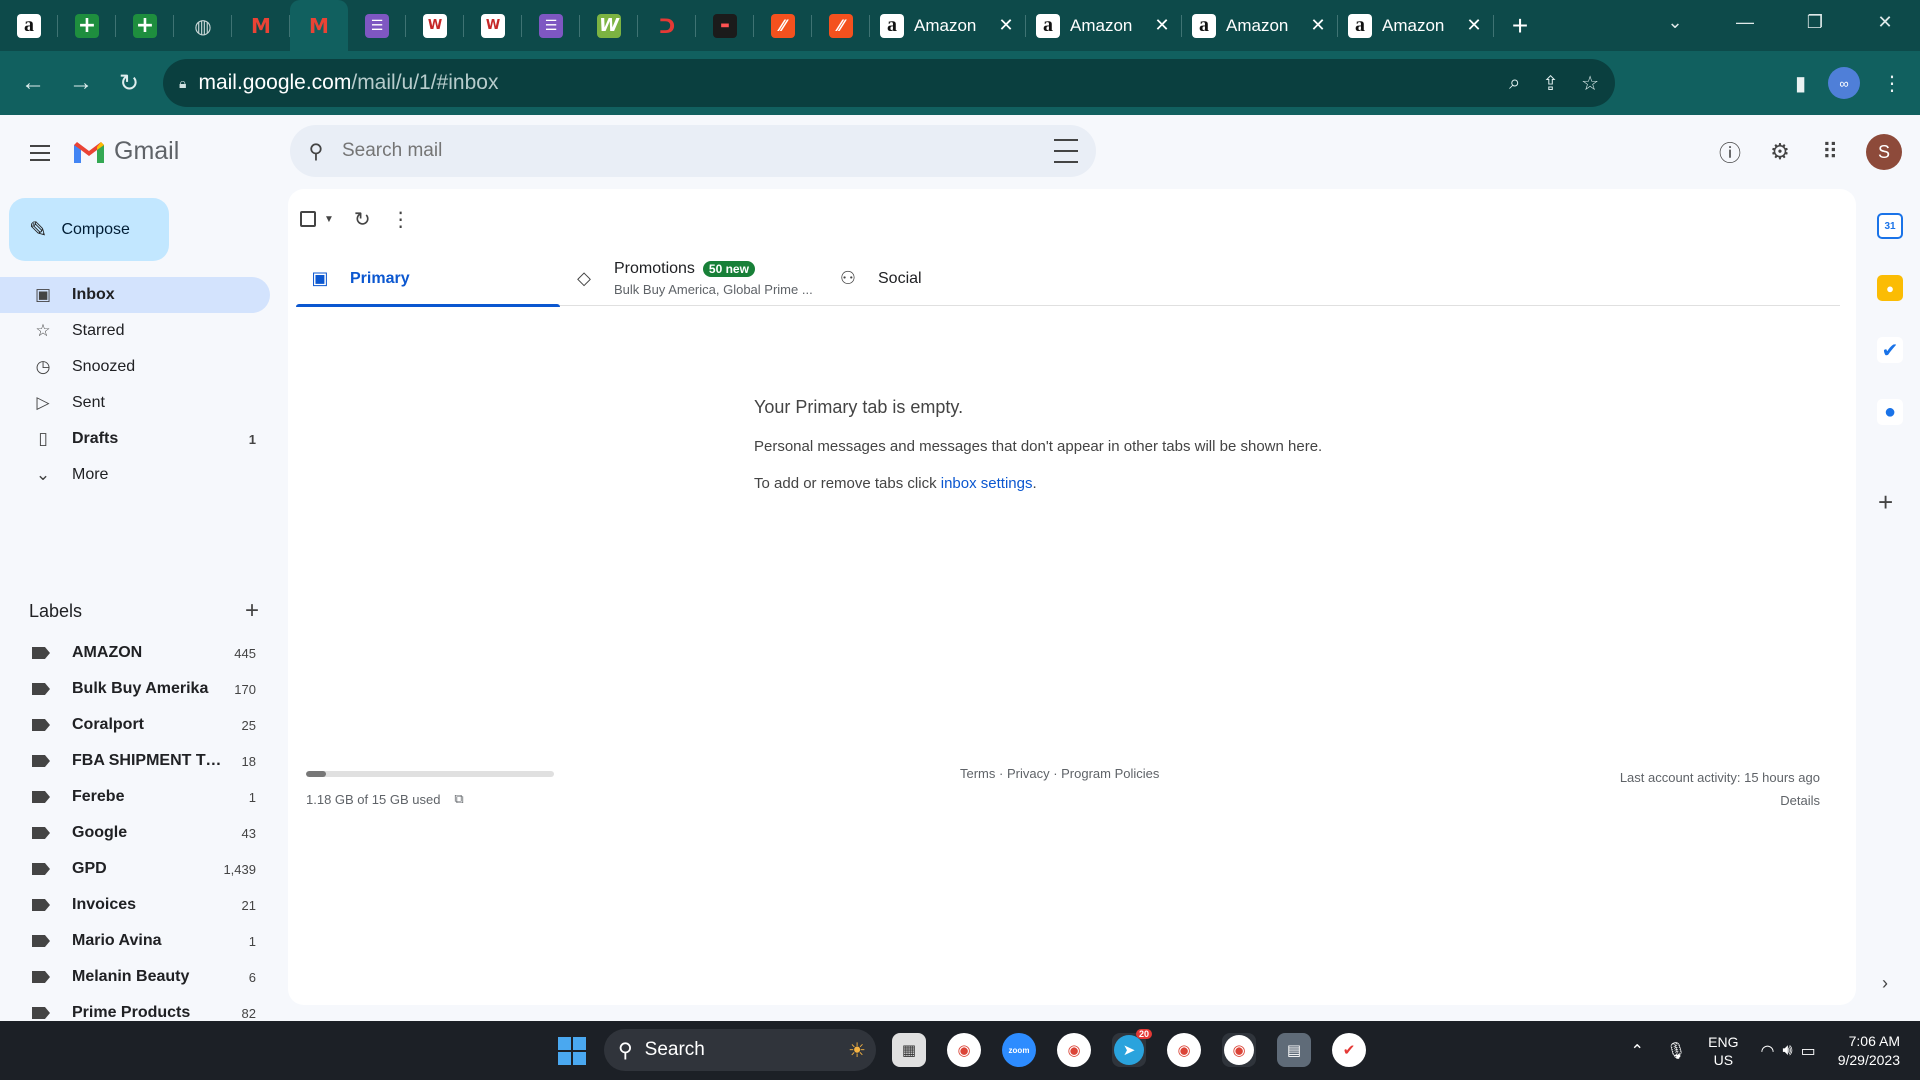 This screenshot has height=1080, width=1920. I want to click on close-window-icon: ✕, so click(1885, 22).